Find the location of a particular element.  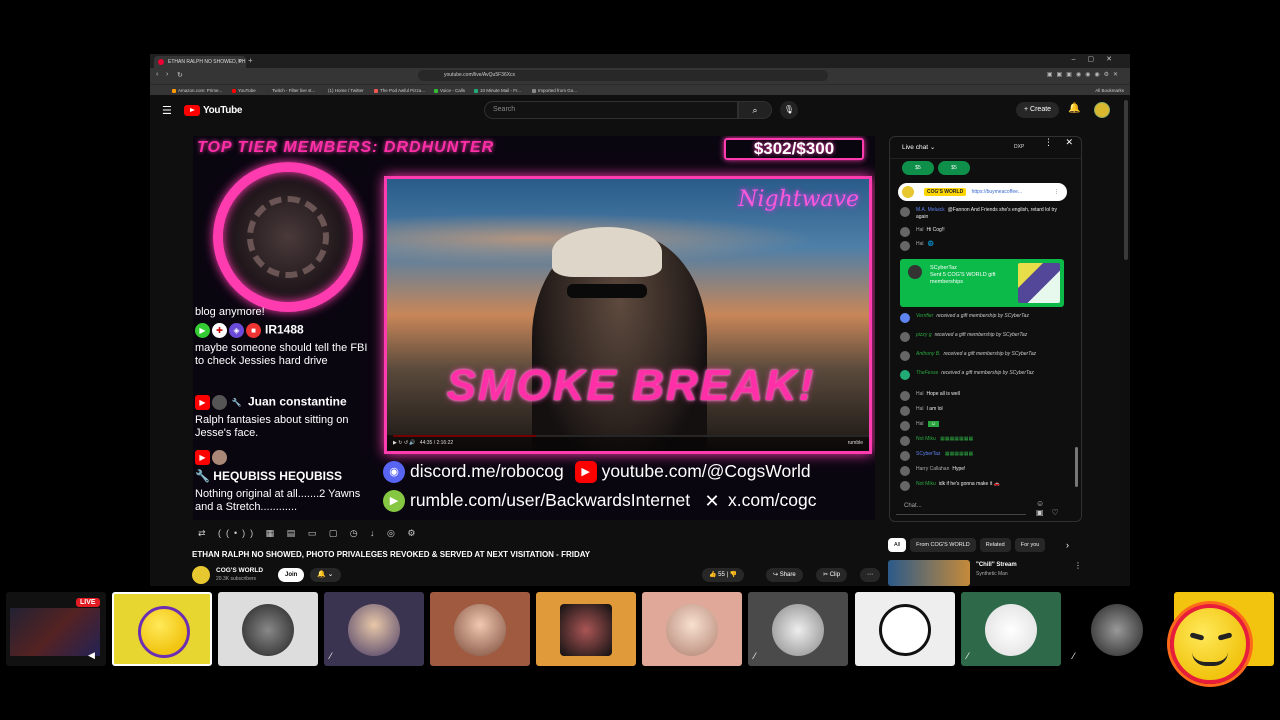

recommended-title: "Chill" Stream is located at coordinates (996, 565).